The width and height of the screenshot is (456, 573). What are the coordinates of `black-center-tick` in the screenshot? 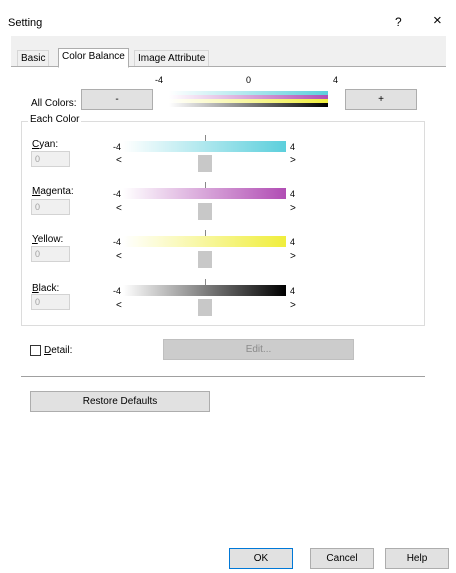 It's located at (205, 282).